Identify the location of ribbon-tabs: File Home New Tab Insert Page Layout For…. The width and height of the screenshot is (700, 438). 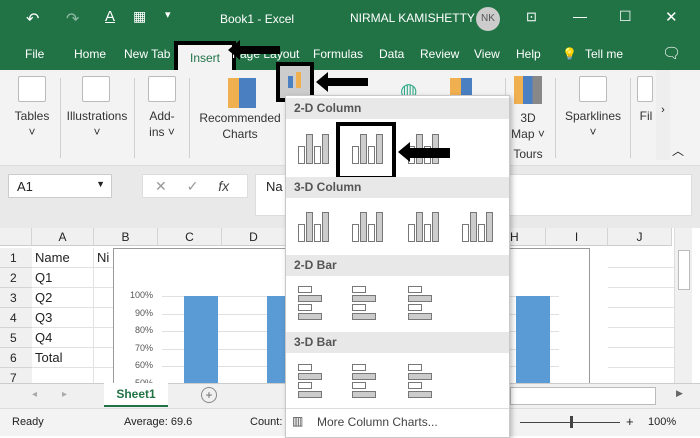
(350, 57).